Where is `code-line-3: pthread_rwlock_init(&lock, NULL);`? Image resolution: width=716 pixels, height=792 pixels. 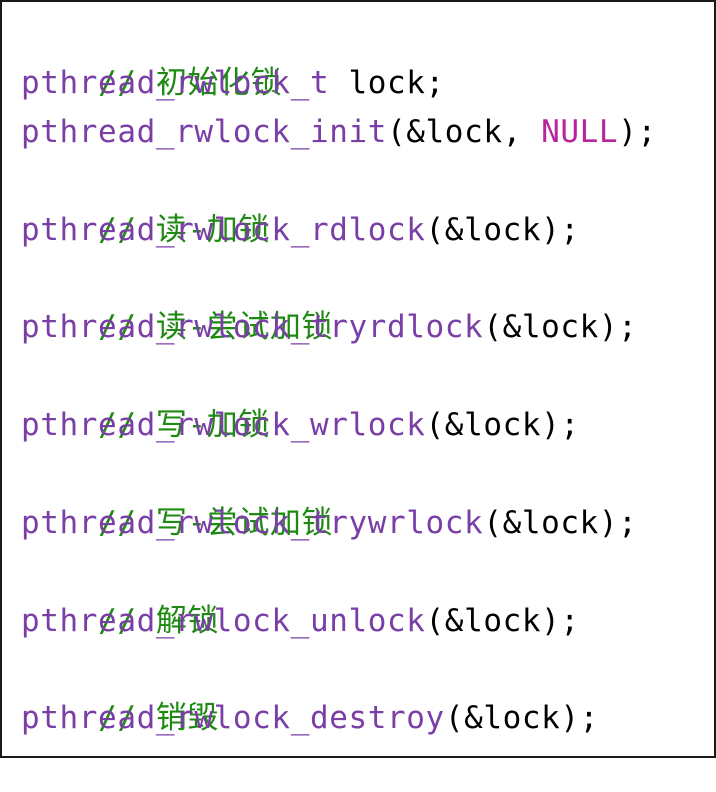
code-line-3: pthread_rwlock_init(&lock, NULL); is located at coordinates (367, 132).